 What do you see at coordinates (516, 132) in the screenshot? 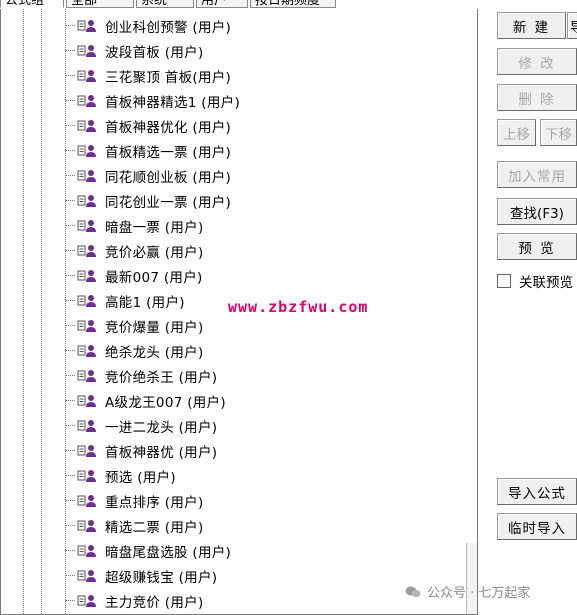
I see `move-up-button: 上移` at bounding box center [516, 132].